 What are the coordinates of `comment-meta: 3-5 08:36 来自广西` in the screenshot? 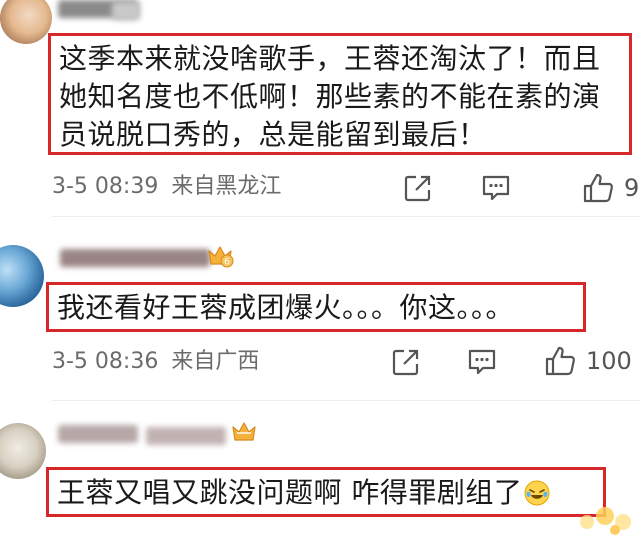 It's located at (155, 362).